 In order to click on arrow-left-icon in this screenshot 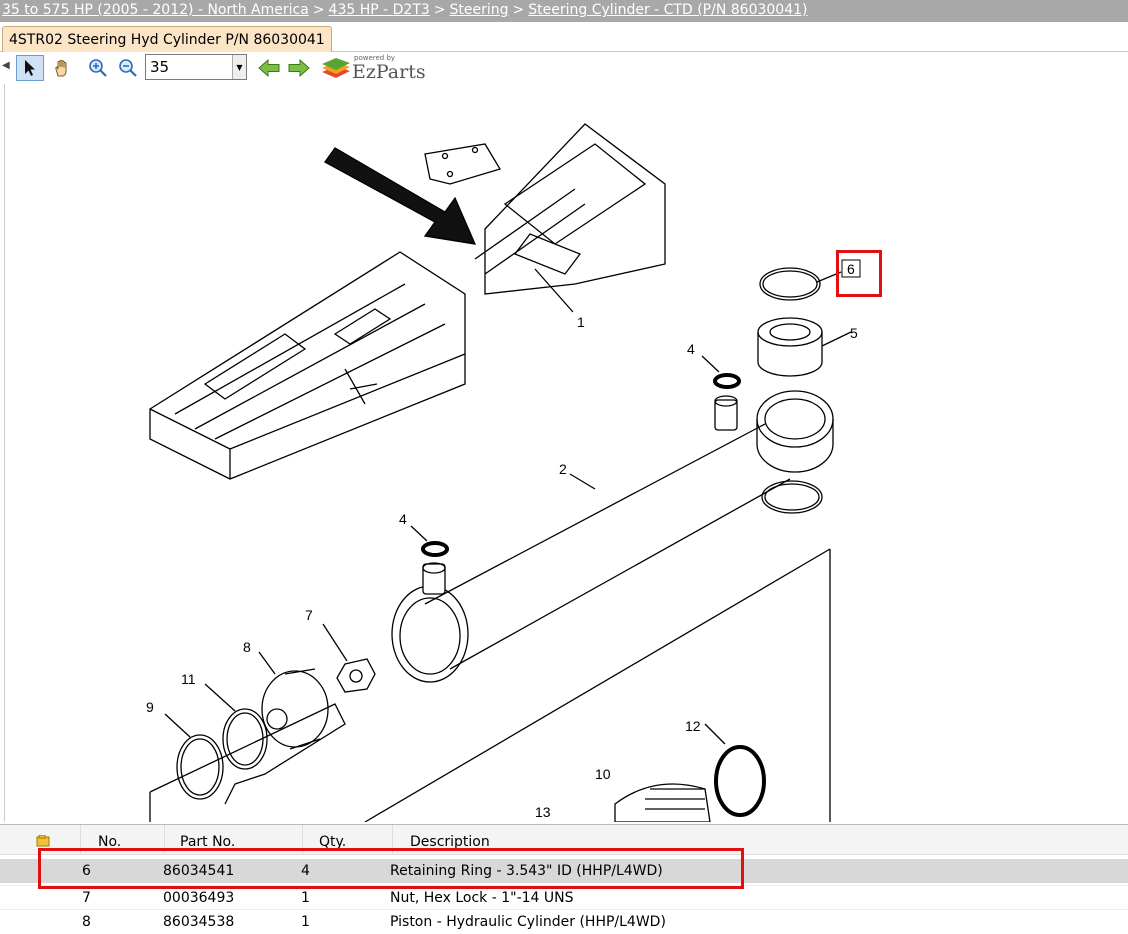, I will do `click(269, 68)`.